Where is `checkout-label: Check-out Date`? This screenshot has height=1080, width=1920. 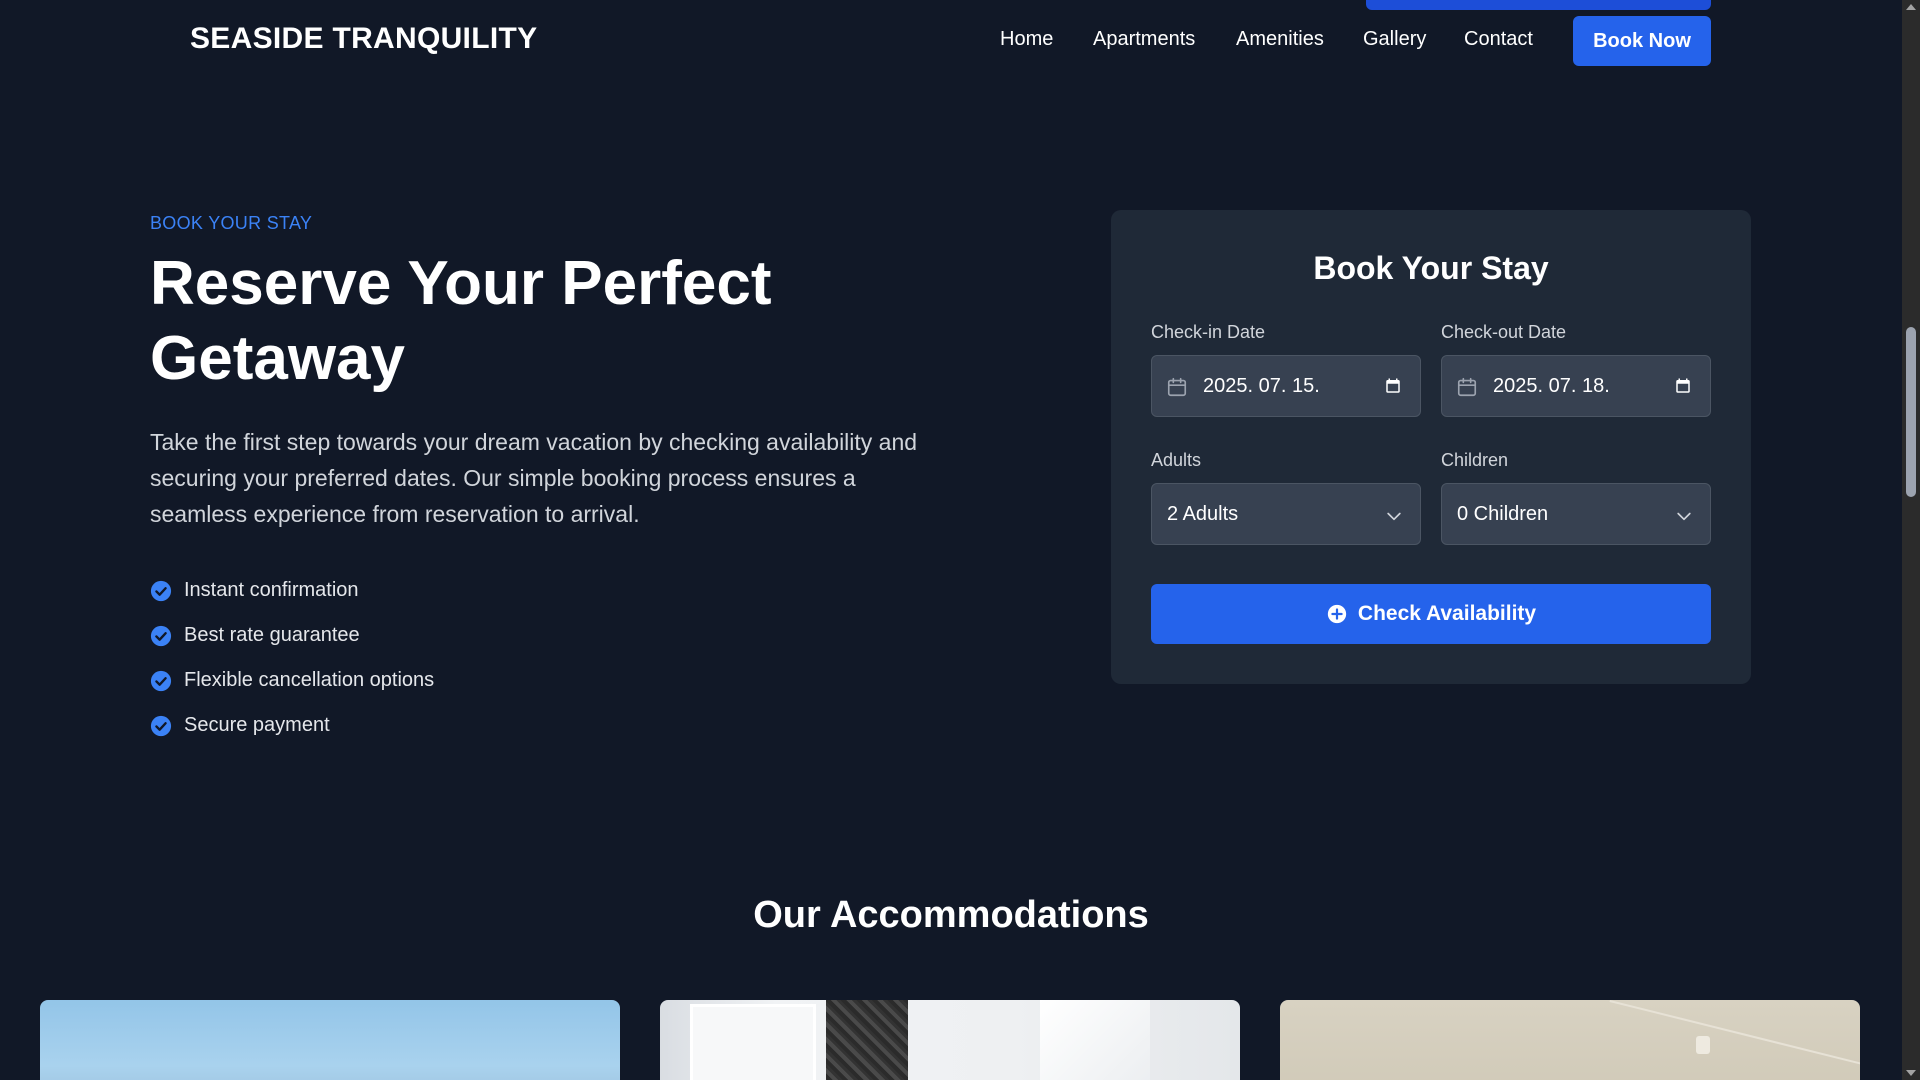
checkout-label: Check-out Date is located at coordinates (1504, 332).